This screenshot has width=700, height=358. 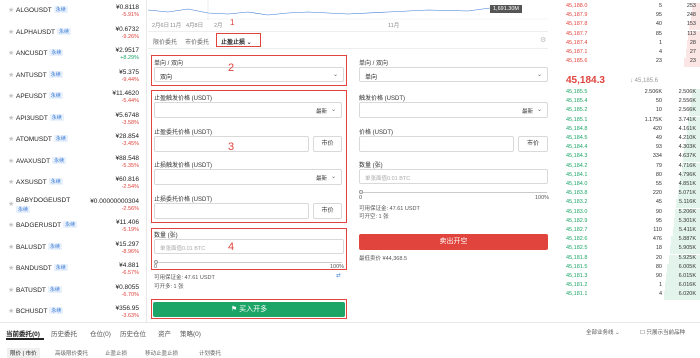 I want to click on market-row: ★ ATOMUSDT 永续 ¥28.854 -3.45%, so click(x=73, y=140).